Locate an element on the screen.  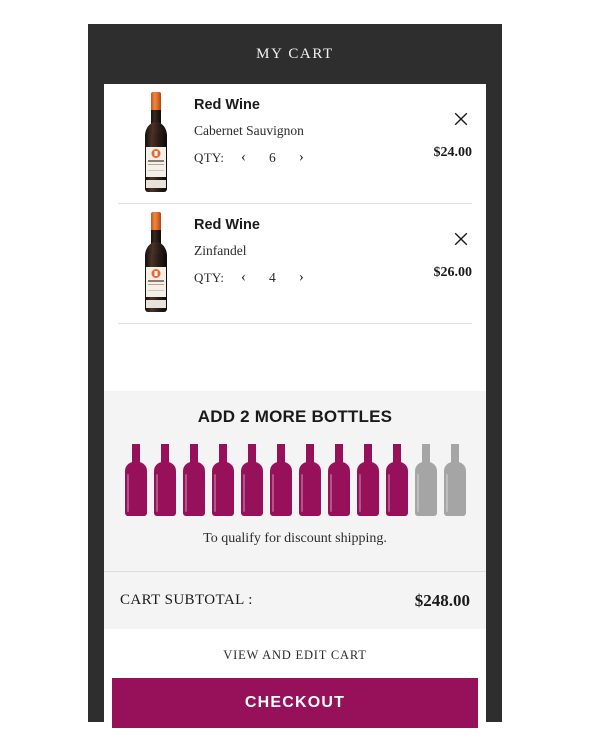
product-variant: Cabernet Sauvignon is located at coordinates (249, 130).